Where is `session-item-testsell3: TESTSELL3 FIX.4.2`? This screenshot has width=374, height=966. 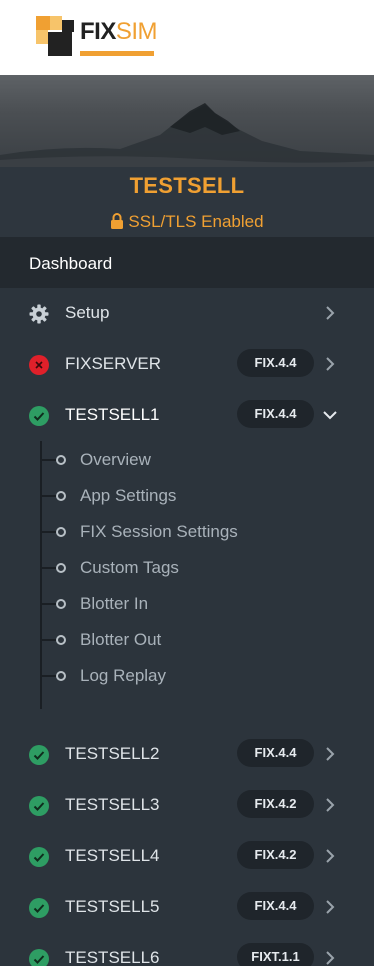
session-item-testsell3: TESTSELL3 FIX.4.2 is located at coordinates (187, 805).